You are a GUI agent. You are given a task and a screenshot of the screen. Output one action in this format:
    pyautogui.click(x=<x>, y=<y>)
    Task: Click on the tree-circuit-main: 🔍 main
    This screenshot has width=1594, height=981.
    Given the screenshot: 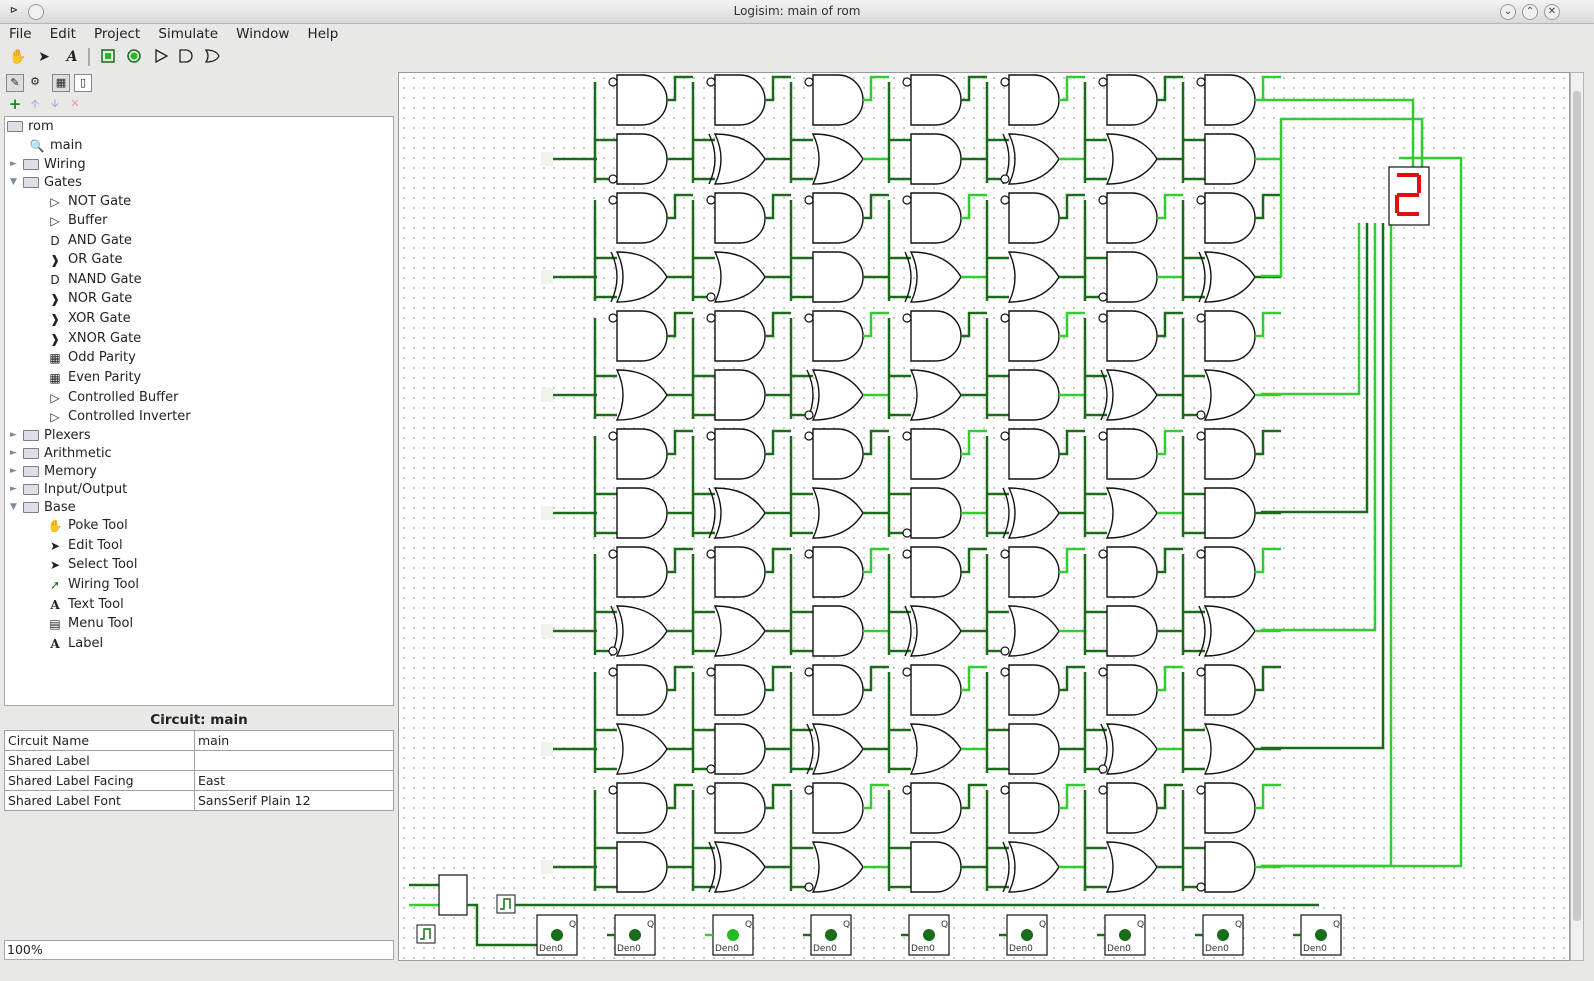 What is the action you would take?
    pyautogui.click(x=56, y=145)
    